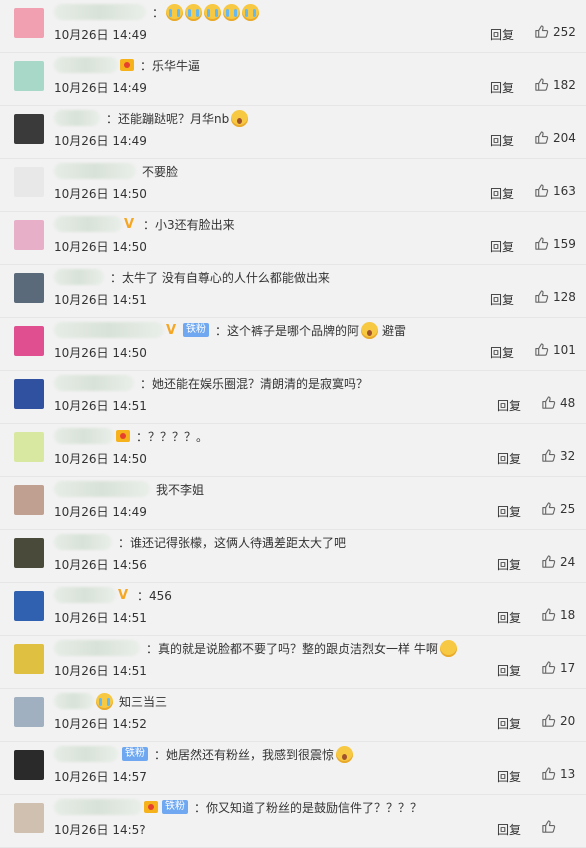 Image resolution: width=586 pixels, height=848 pixels. What do you see at coordinates (448, 648) in the screenshot?
I see `smile-emoji-icon` at bounding box center [448, 648].